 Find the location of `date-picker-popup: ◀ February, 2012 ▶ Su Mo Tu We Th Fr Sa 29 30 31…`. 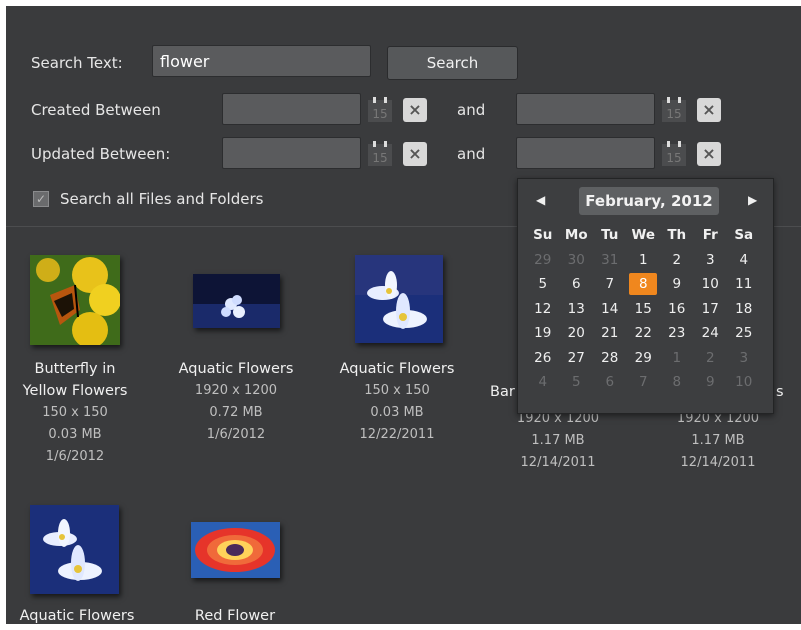

date-picker-popup: ◀ February, 2012 ▶ Su Mo Tu We Th Fr Sa 29 30 31… is located at coordinates (645, 296).